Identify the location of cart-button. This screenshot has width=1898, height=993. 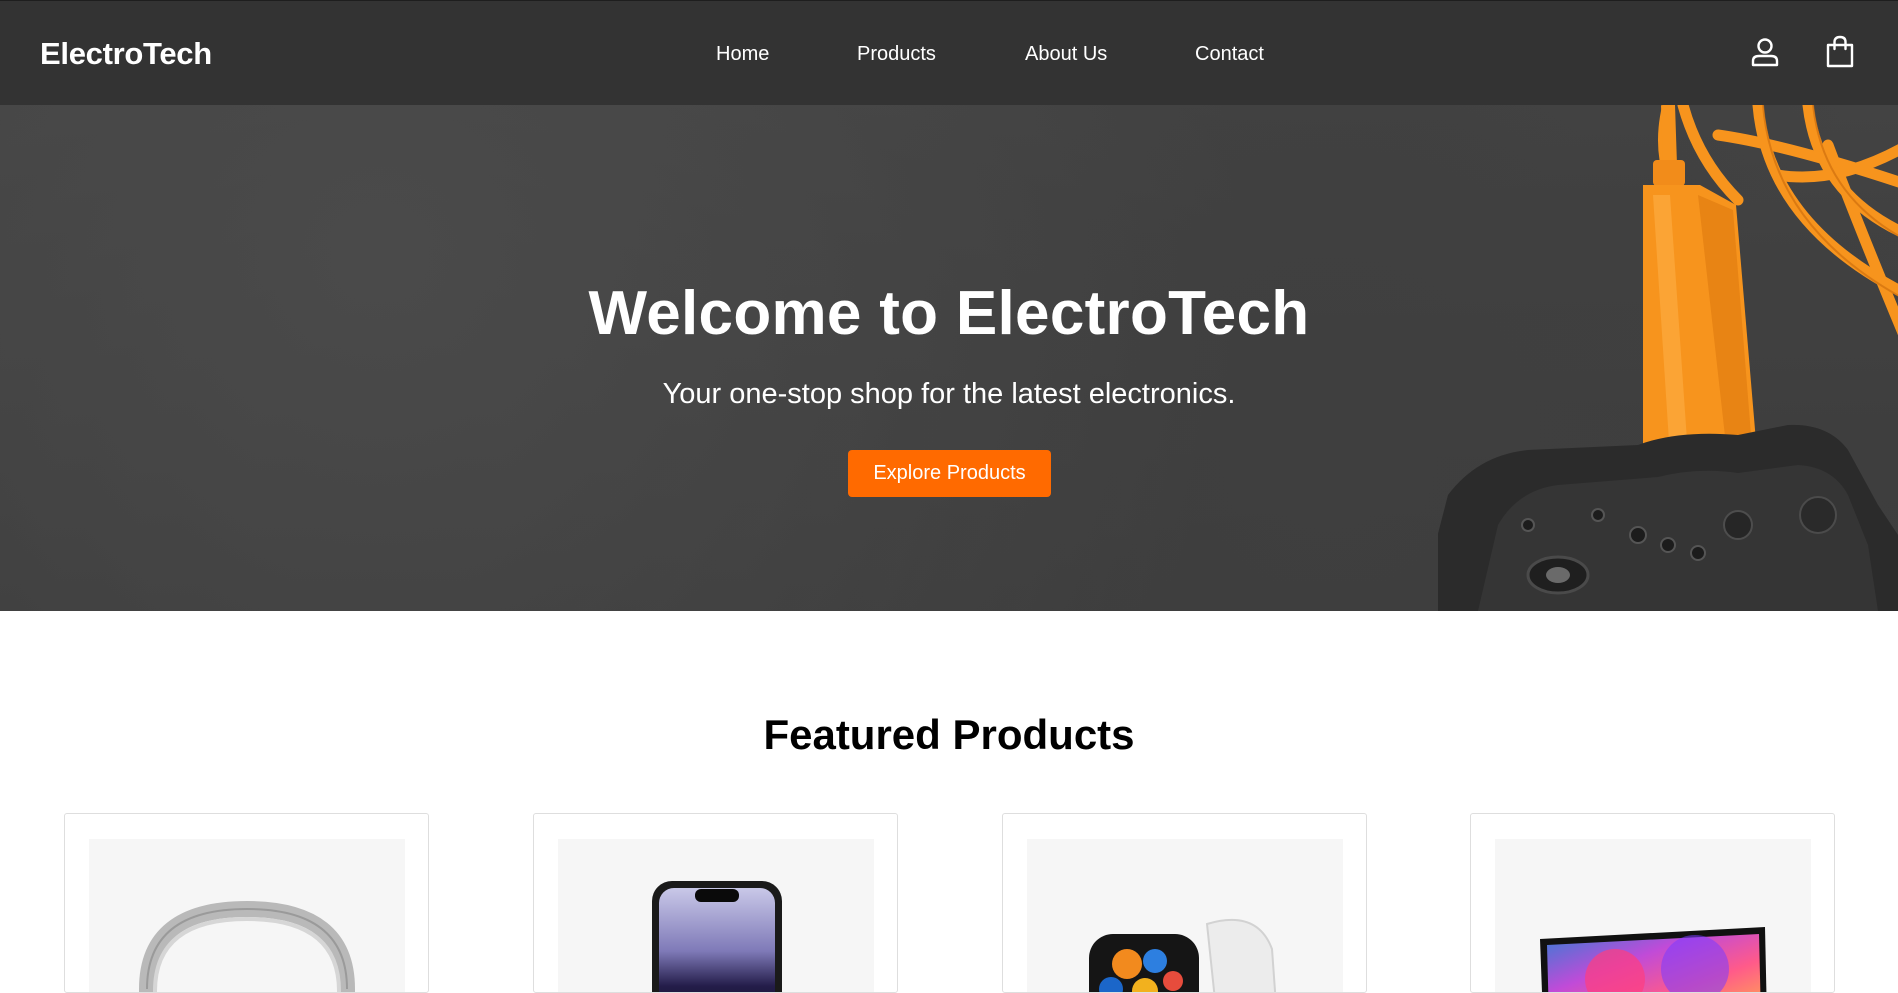
(1840, 52).